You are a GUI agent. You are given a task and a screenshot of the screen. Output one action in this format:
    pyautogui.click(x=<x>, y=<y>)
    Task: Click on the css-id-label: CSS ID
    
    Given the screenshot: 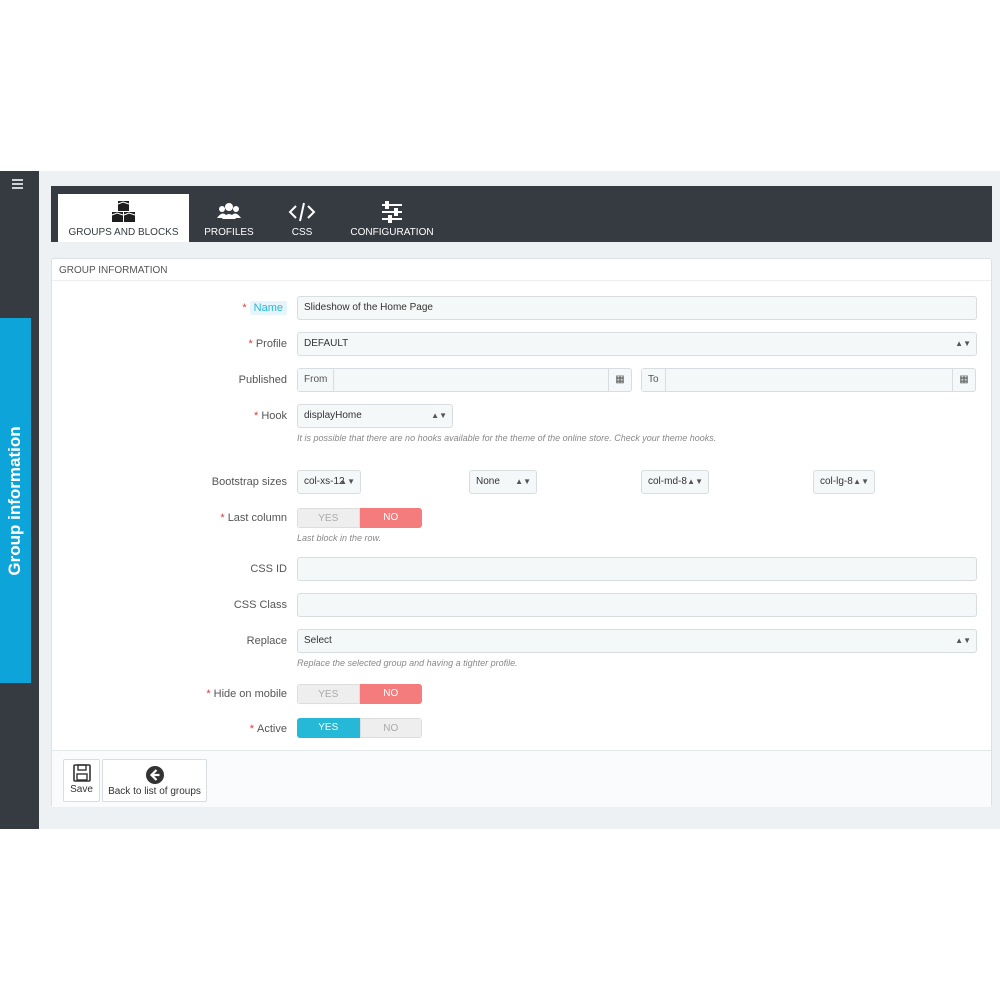 What is the action you would take?
    pyautogui.click(x=268, y=569)
    